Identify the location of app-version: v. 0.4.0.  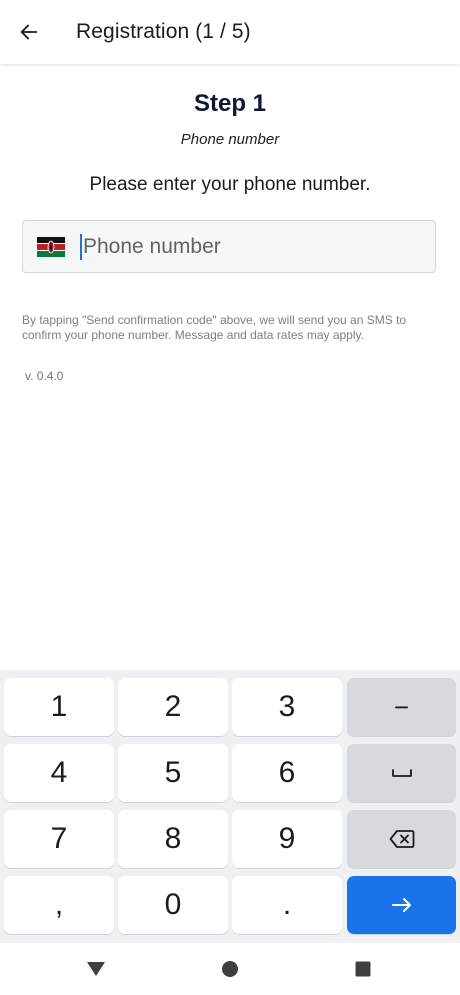
(44, 376).